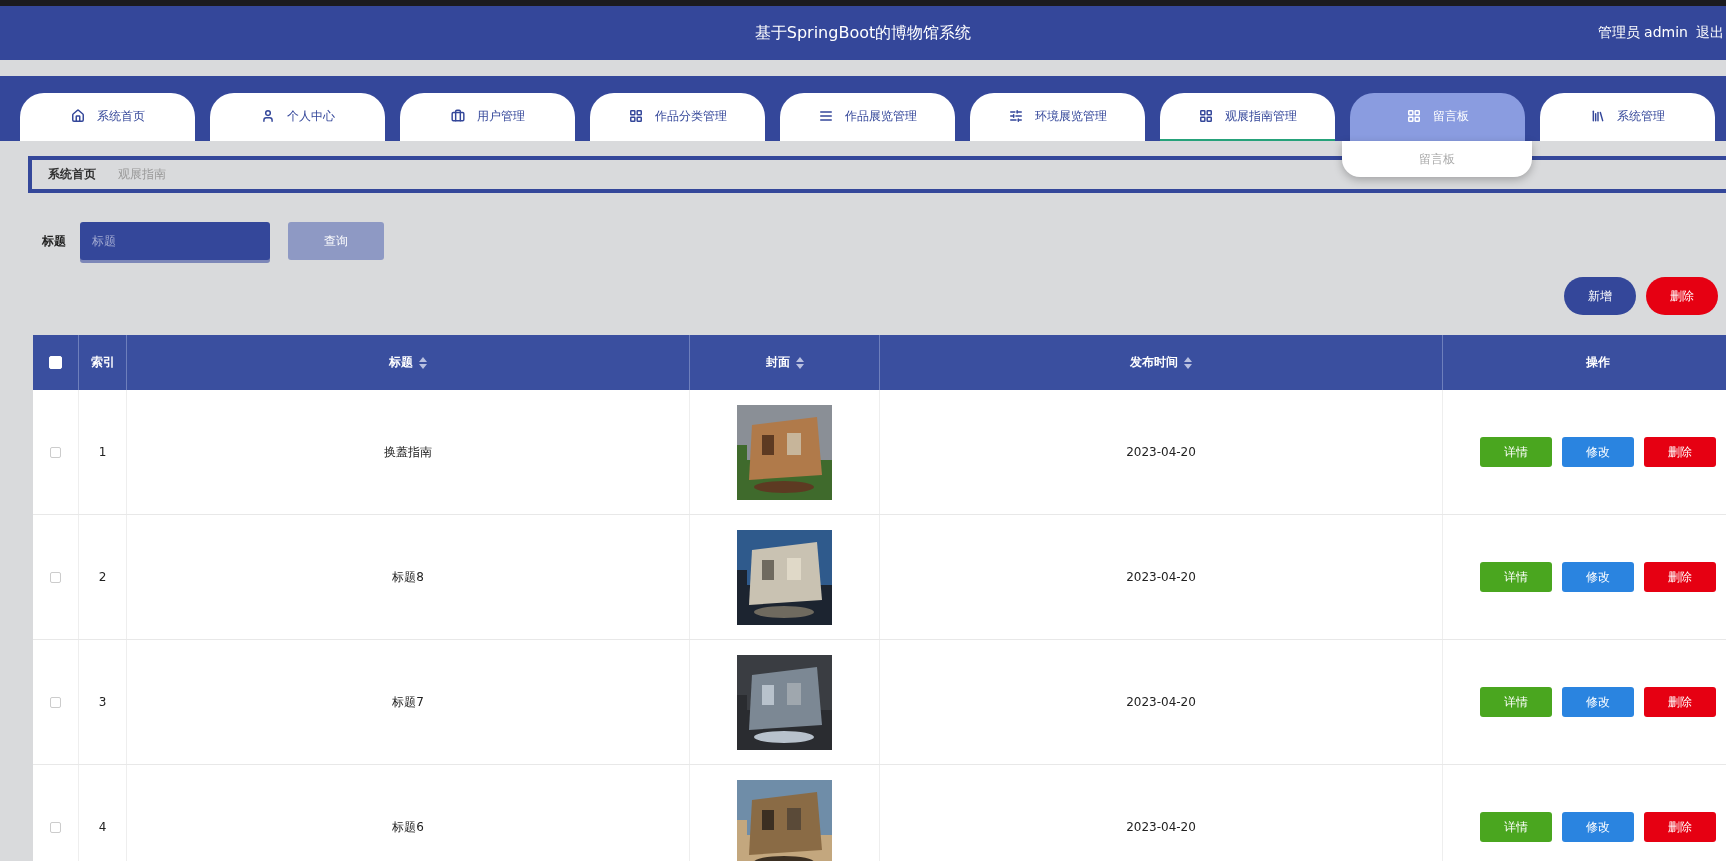 This screenshot has width=1726, height=861. What do you see at coordinates (102, 452) in the screenshot?
I see `index-text: 1` at bounding box center [102, 452].